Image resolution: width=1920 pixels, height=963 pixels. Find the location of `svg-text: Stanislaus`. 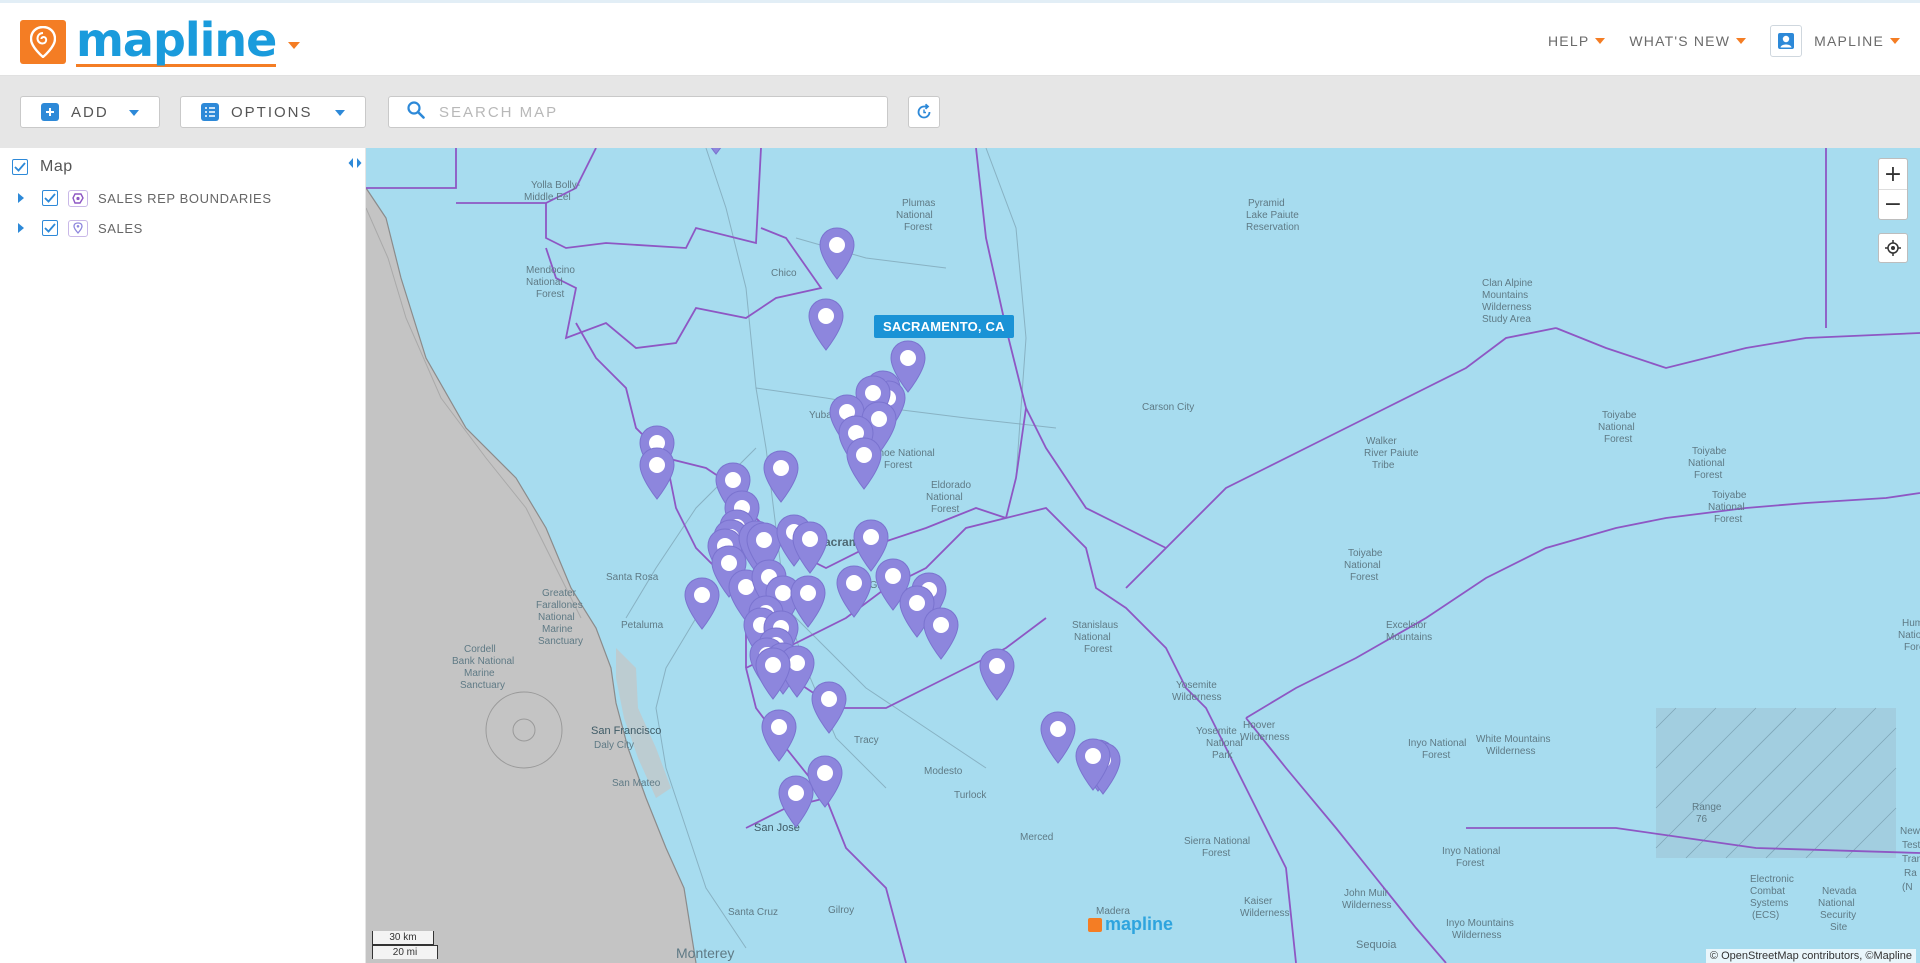

svg-text: Stanislaus is located at coordinates (1095, 625).